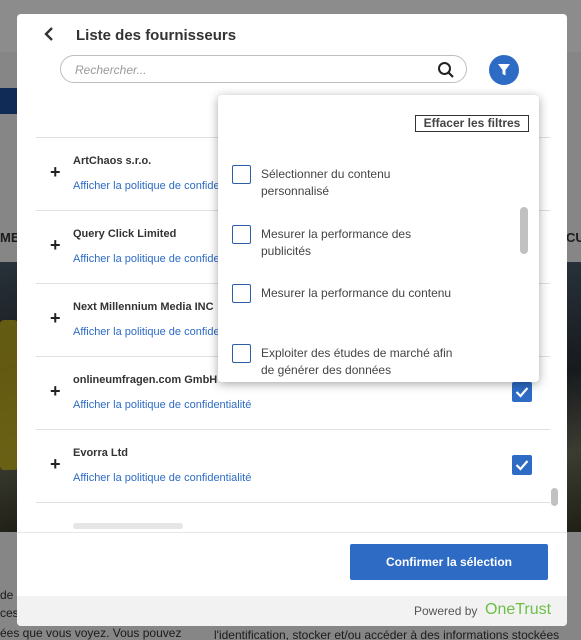  I want to click on filter-panel-arrow, so click(505, 90).